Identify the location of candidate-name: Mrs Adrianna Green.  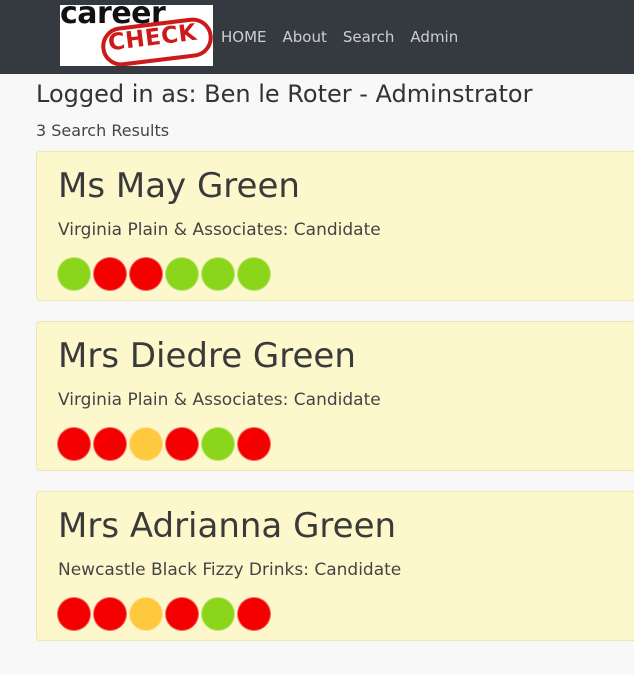
(227, 526).